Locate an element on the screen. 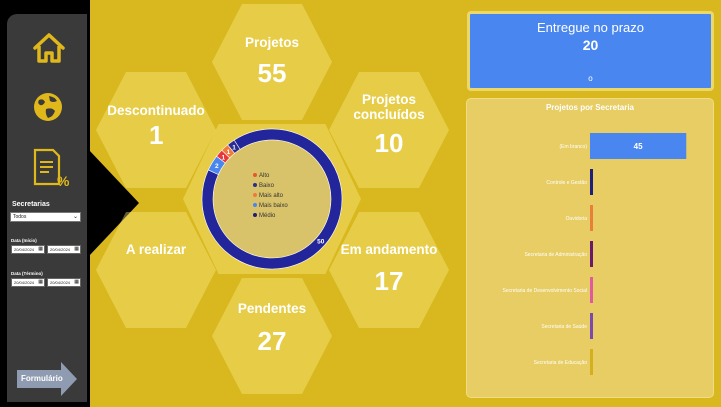  date-end-to-field: 20/04/2024 ▦ is located at coordinates (64, 282).